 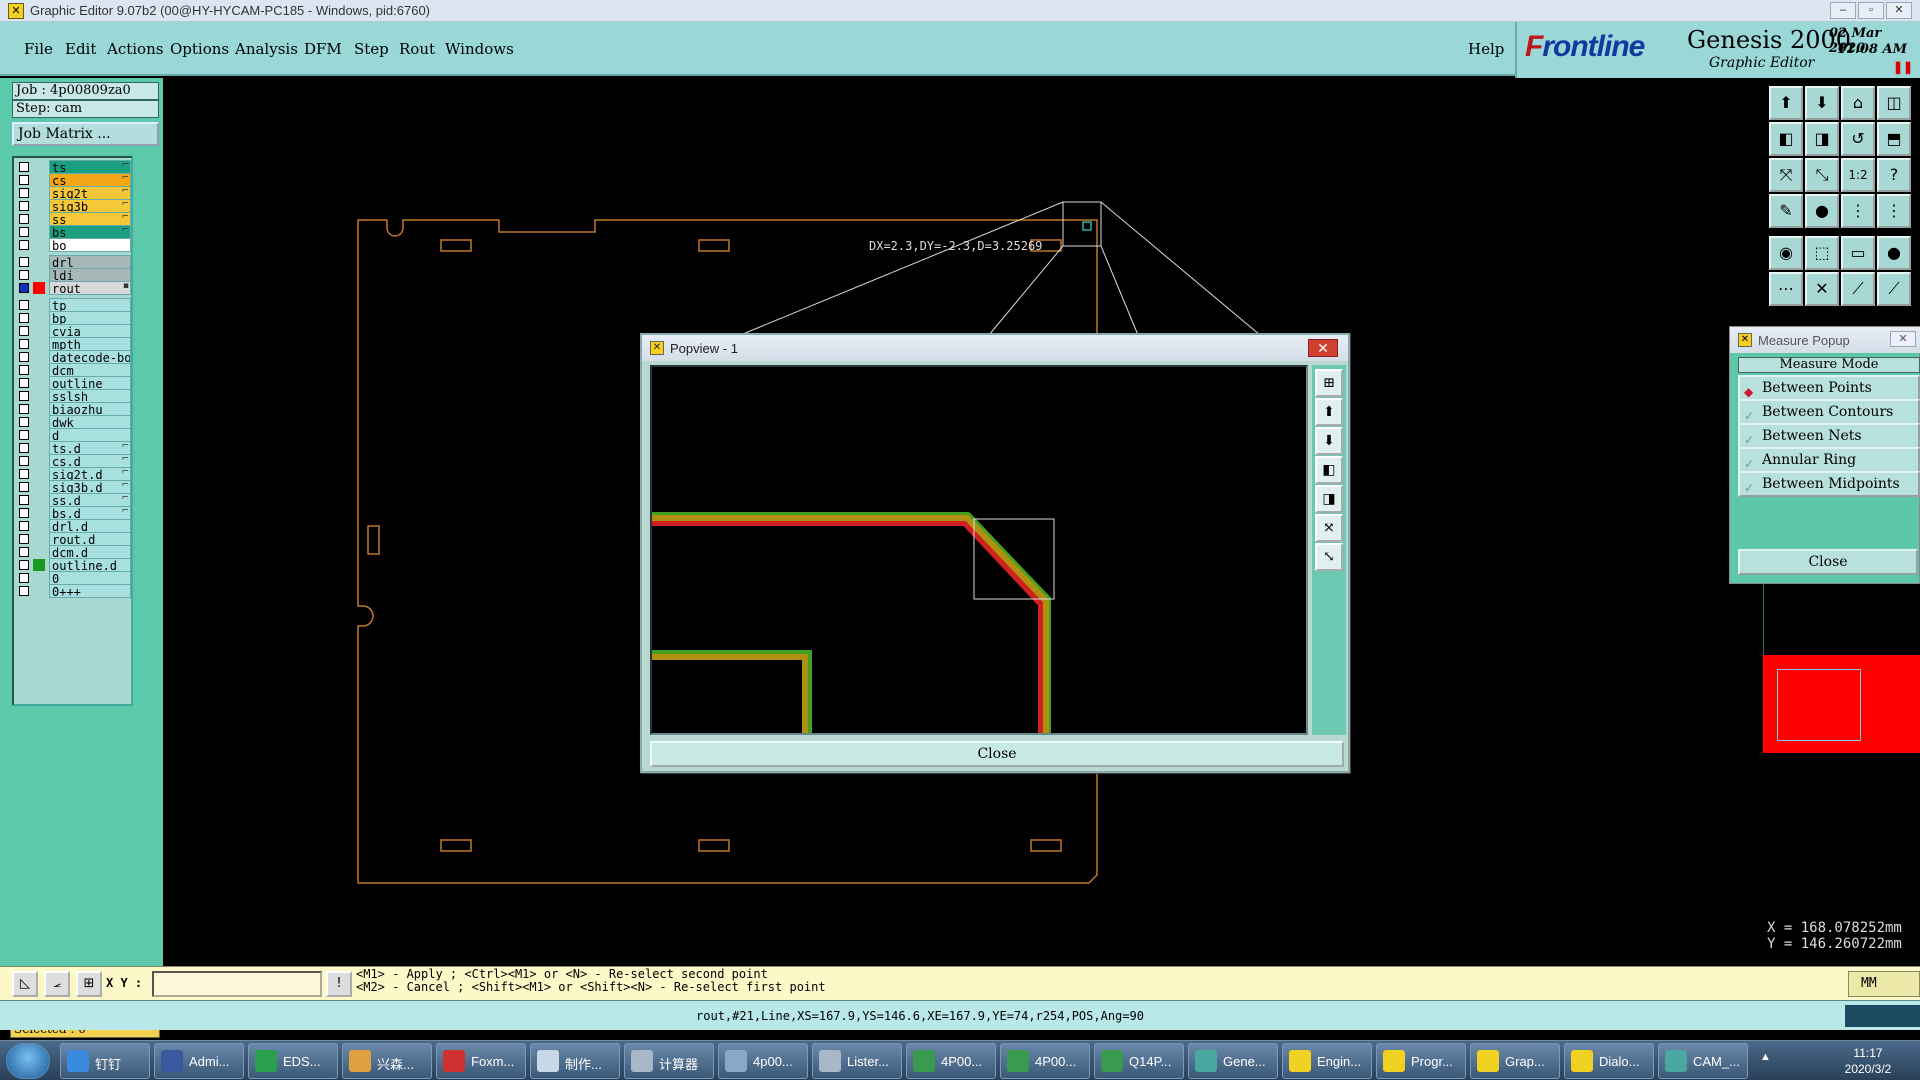 I want to click on tool-button: ⋮, so click(x=1858, y=211).